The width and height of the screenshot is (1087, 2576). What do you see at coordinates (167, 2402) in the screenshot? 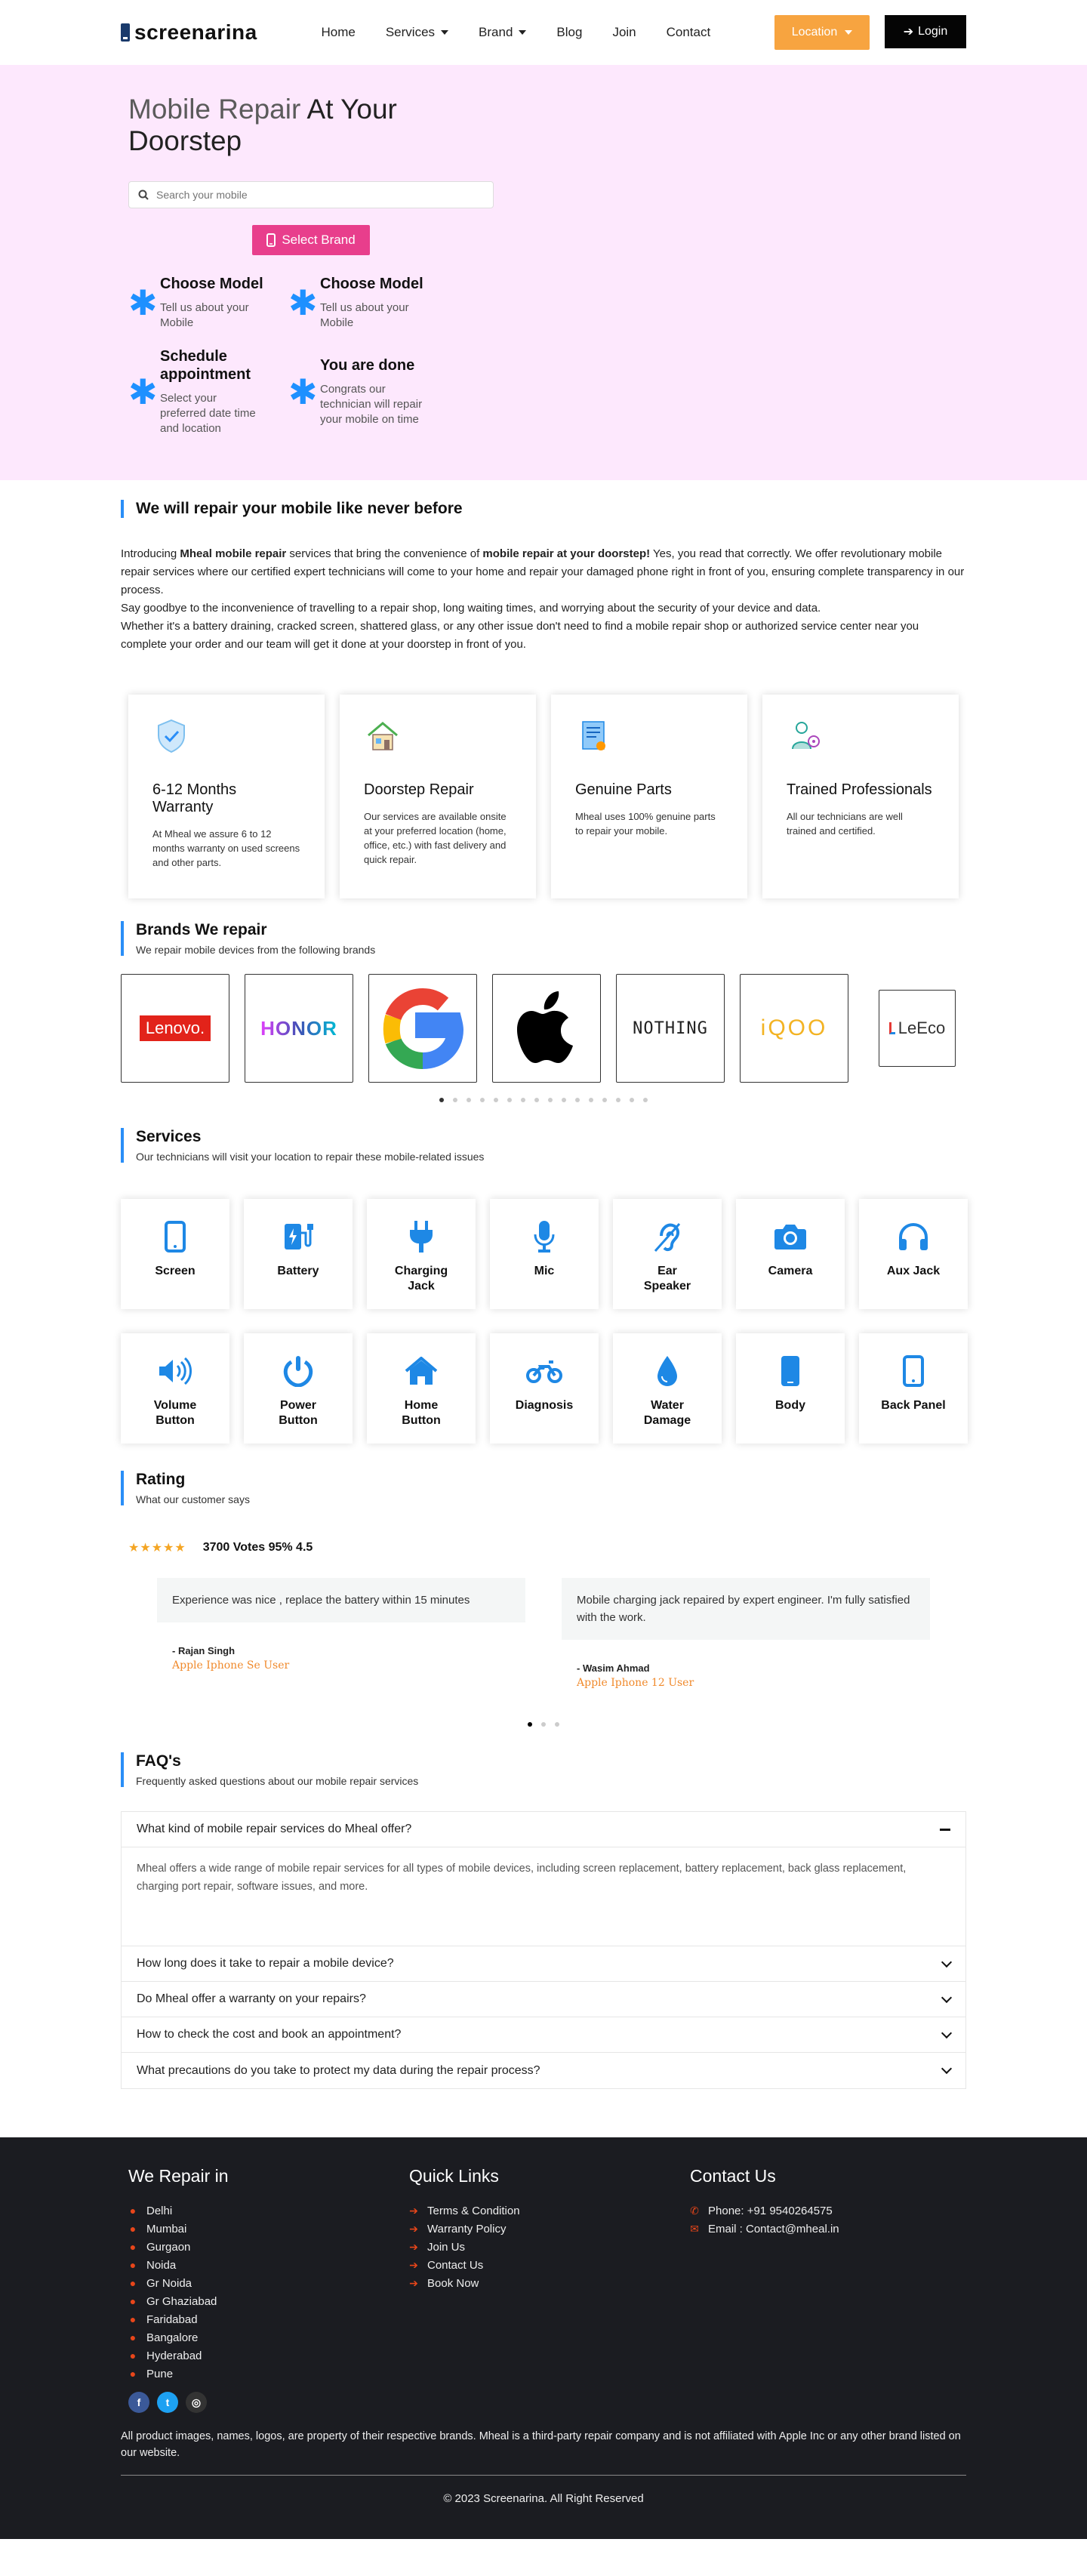
I see `twitter-icon: t` at bounding box center [167, 2402].